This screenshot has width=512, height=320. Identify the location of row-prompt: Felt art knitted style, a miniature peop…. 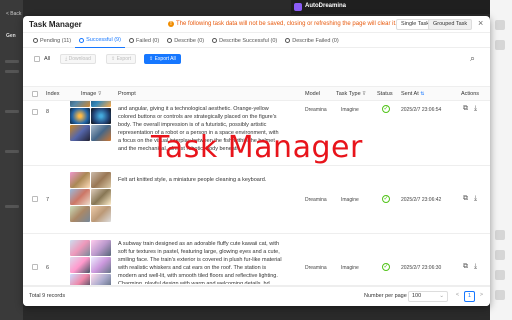
(192, 180).